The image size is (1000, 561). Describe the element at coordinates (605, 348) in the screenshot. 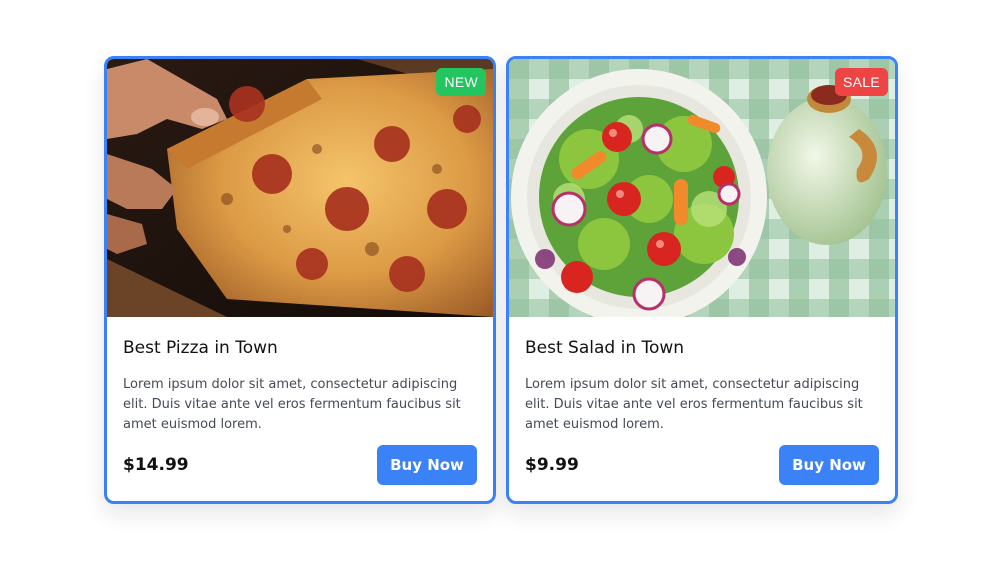

I see `card-title: Best Salad in Town` at that location.